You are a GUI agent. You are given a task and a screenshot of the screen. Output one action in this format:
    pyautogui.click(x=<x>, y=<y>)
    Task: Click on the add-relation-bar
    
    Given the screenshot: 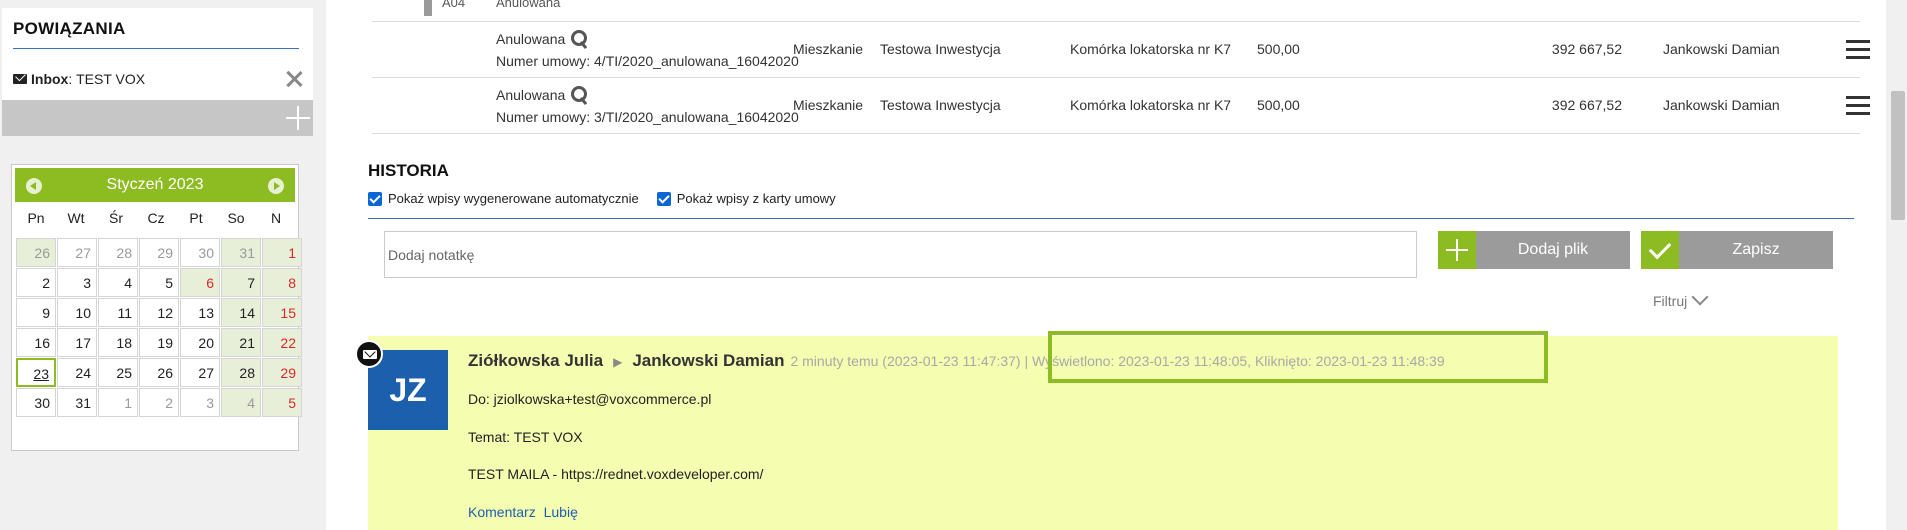 What is the action you would take?
    pyautogui.click(x=157, y=118)
    